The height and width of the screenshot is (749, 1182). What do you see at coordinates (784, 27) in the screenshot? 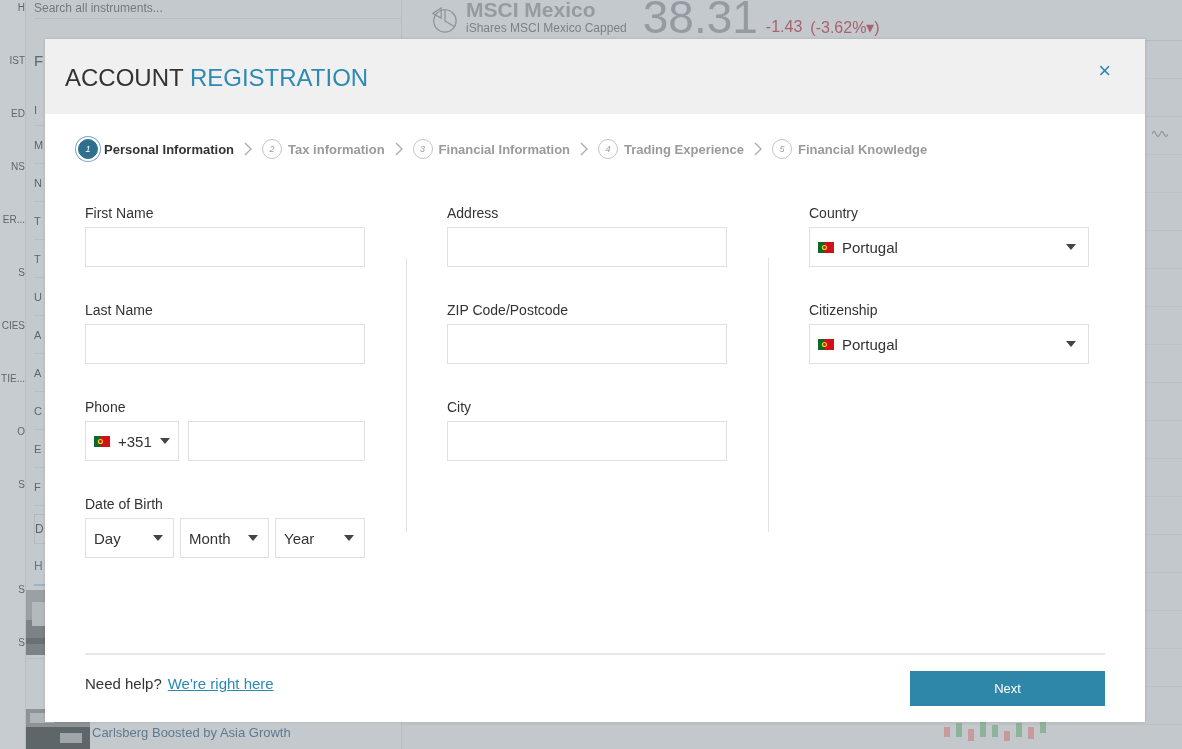
I see `price-change: -1.43` at bounding box center [784, 27].